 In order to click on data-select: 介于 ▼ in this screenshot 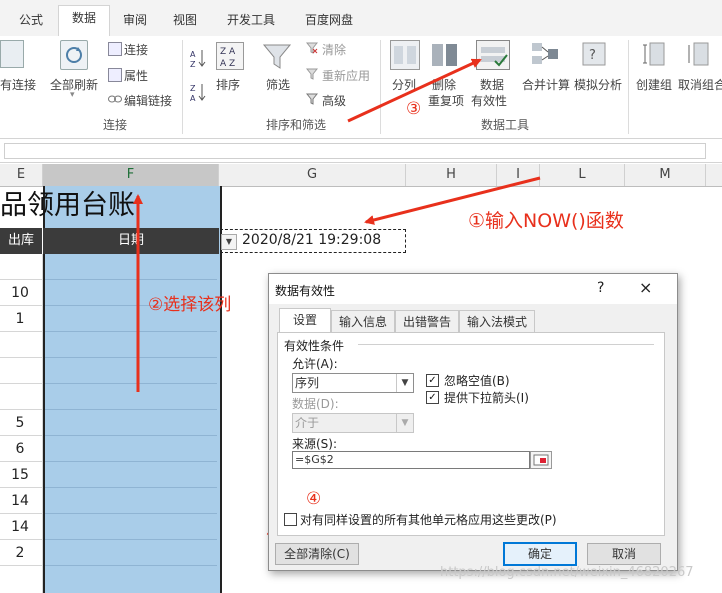, I will do `click(353, 423)`.